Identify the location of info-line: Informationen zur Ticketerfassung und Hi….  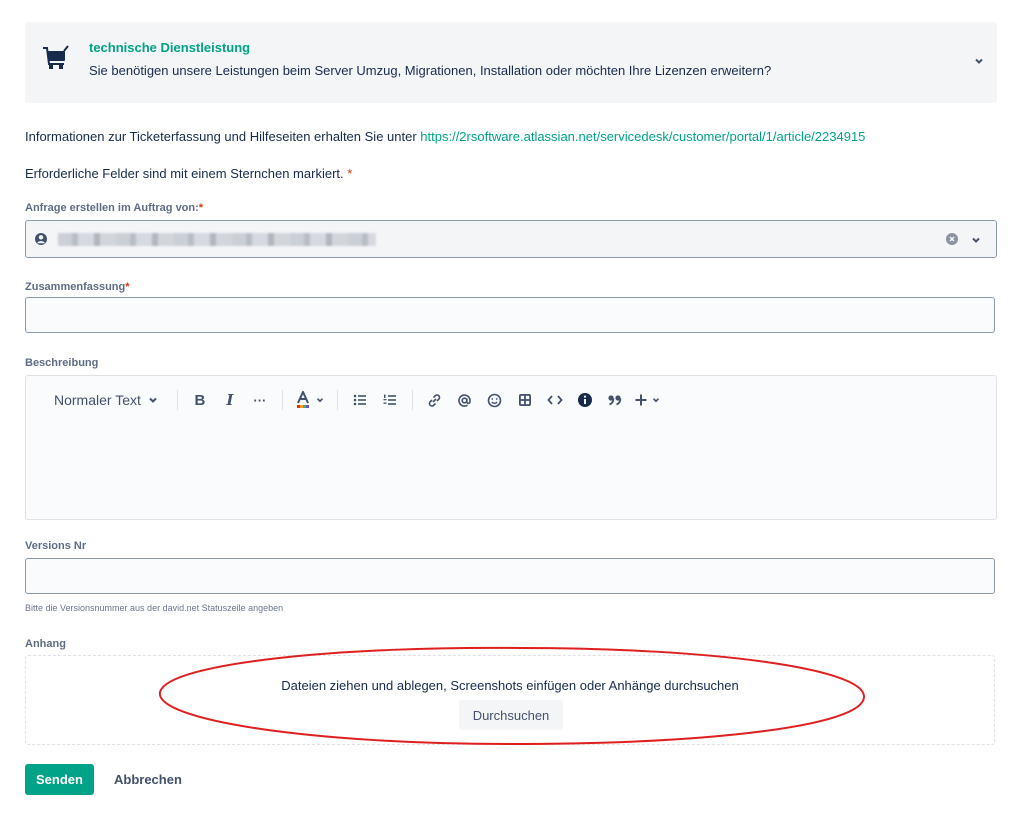
(445, 136).